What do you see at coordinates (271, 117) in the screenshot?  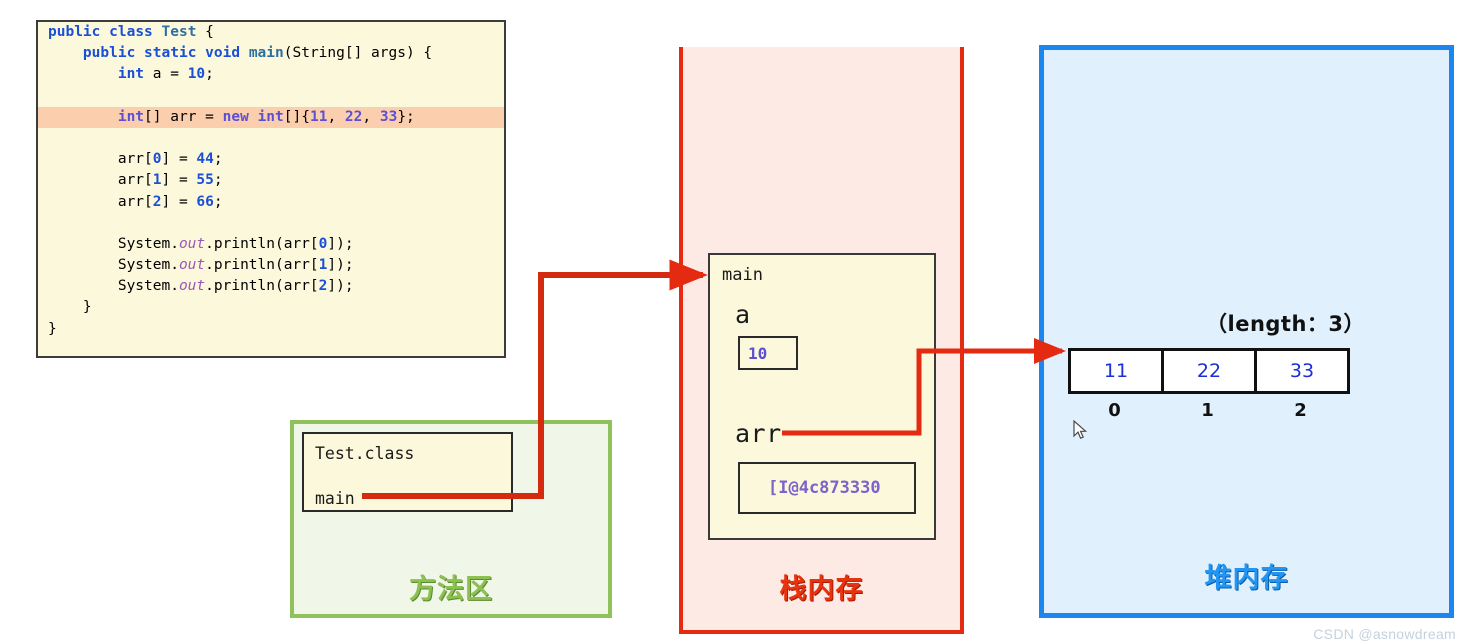 I see `code-line-highlighted: int[] arr = new int[]{11, 22, 33};` at bounding box center [271, 117].